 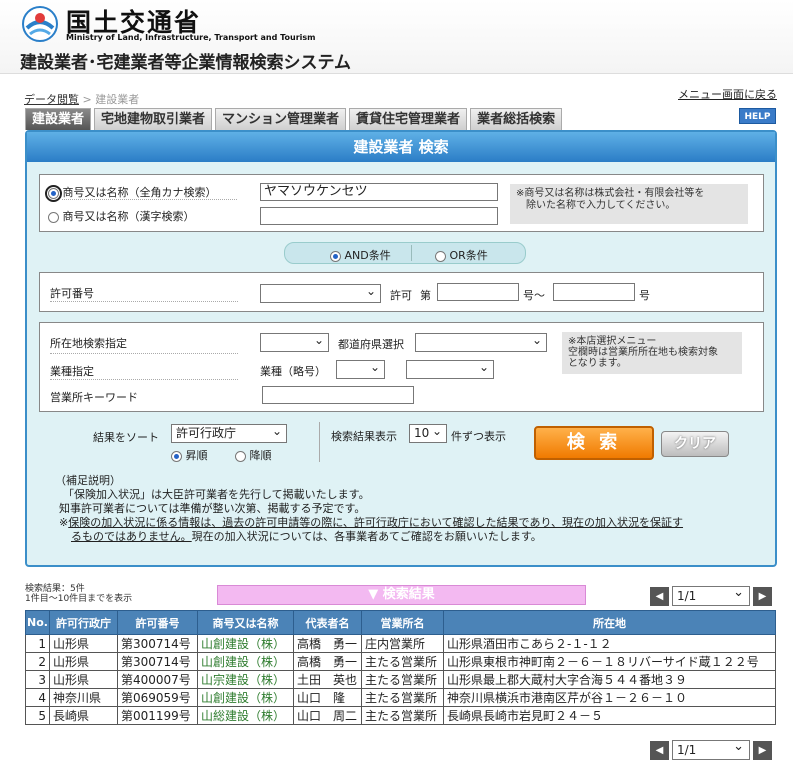 I want to click on asc-option: 昇順, so click(x=189, y=455).